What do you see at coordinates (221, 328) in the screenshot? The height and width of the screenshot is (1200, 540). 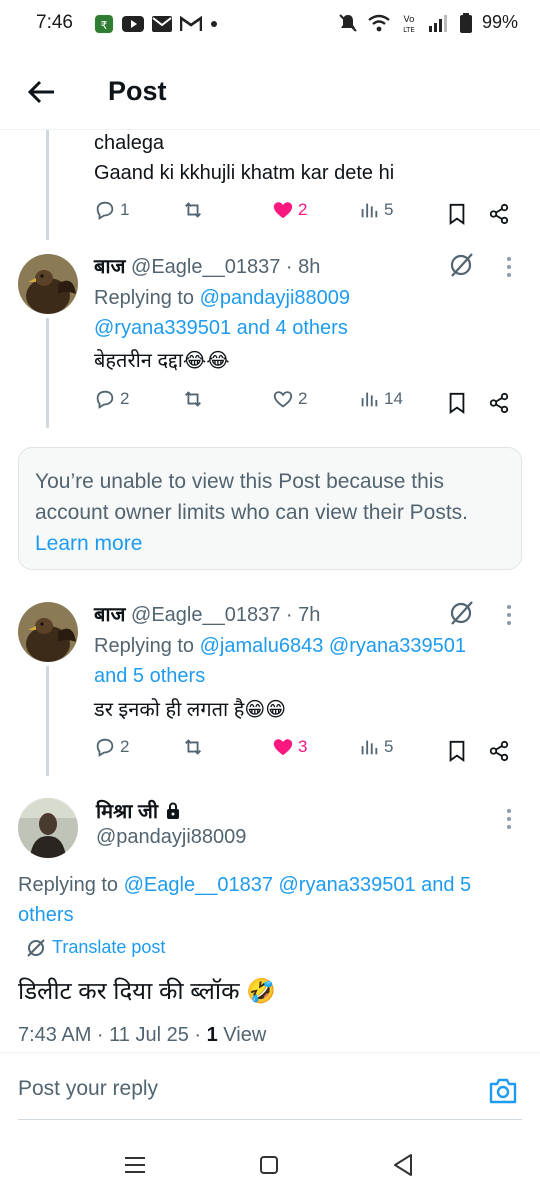 I see `mention-link: @ryana339501 and 4 others` at bounding box center [221, 328].